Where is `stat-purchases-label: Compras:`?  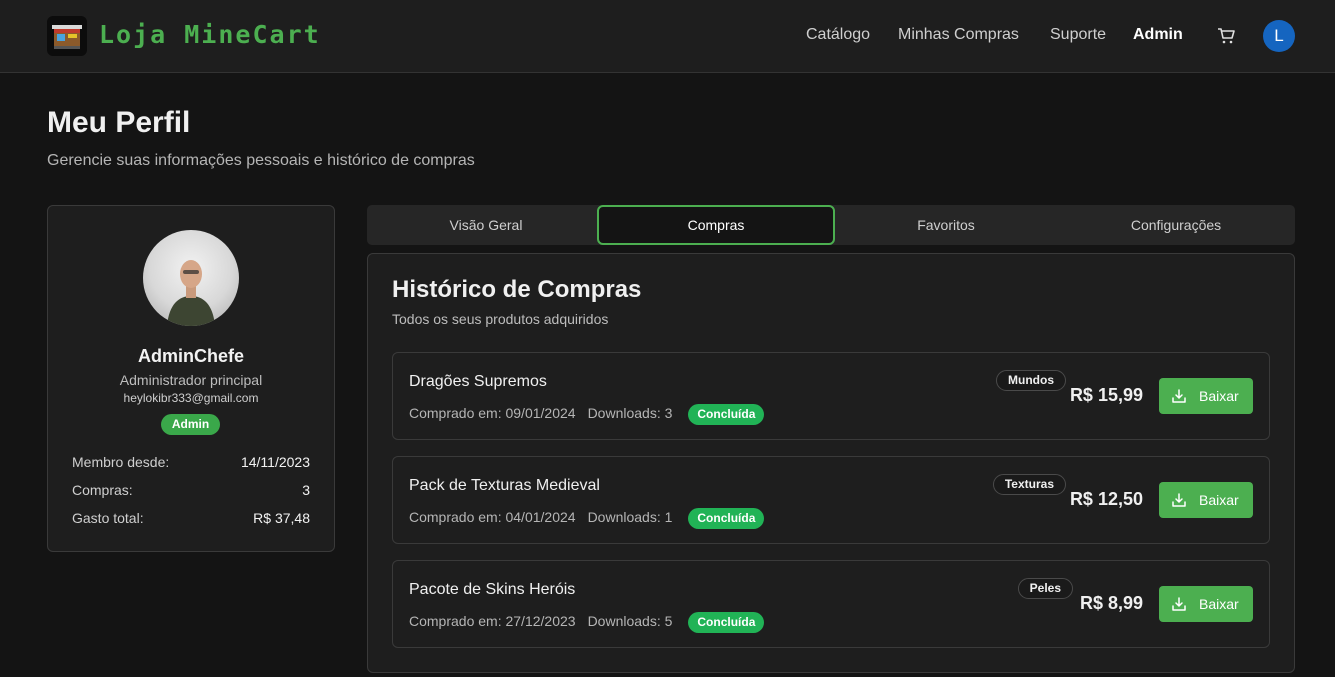 stat-purchases-label: Compras: is located at coordinates (102, 490).